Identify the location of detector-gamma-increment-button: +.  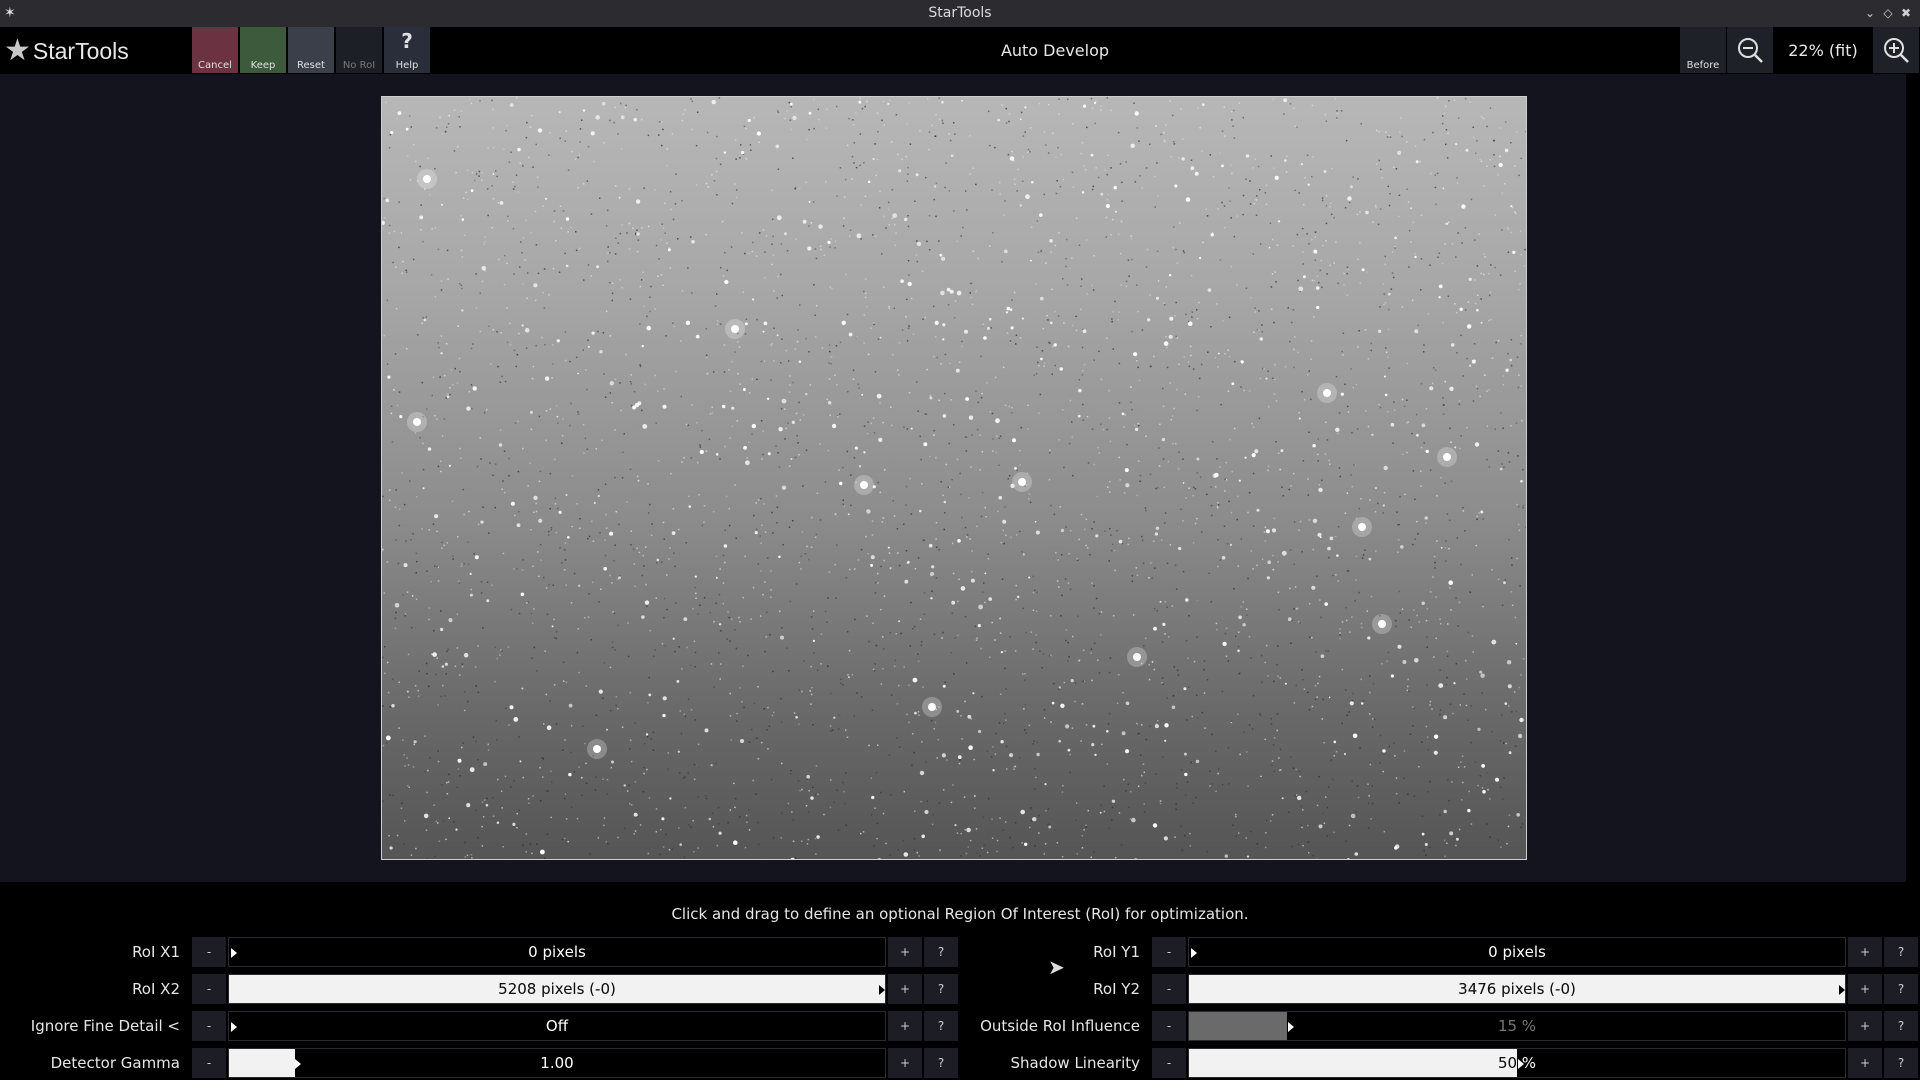
(905, 1063).